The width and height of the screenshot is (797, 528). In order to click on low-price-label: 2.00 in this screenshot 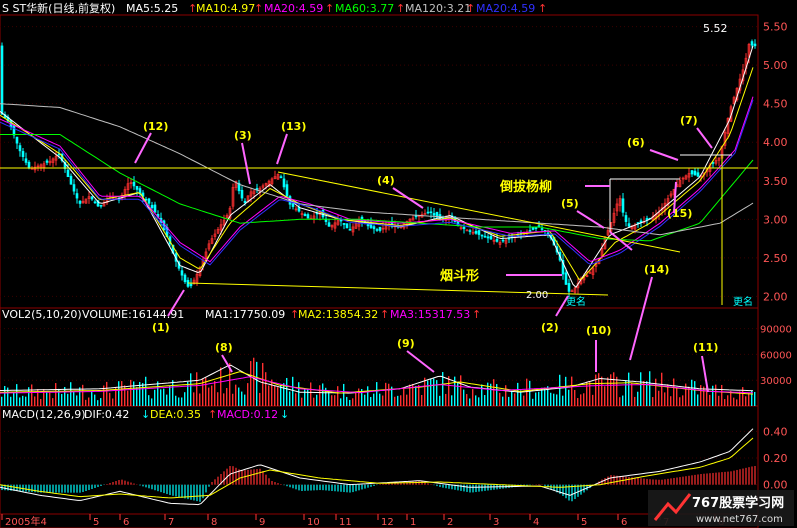, I will do `click(537, 295)`.